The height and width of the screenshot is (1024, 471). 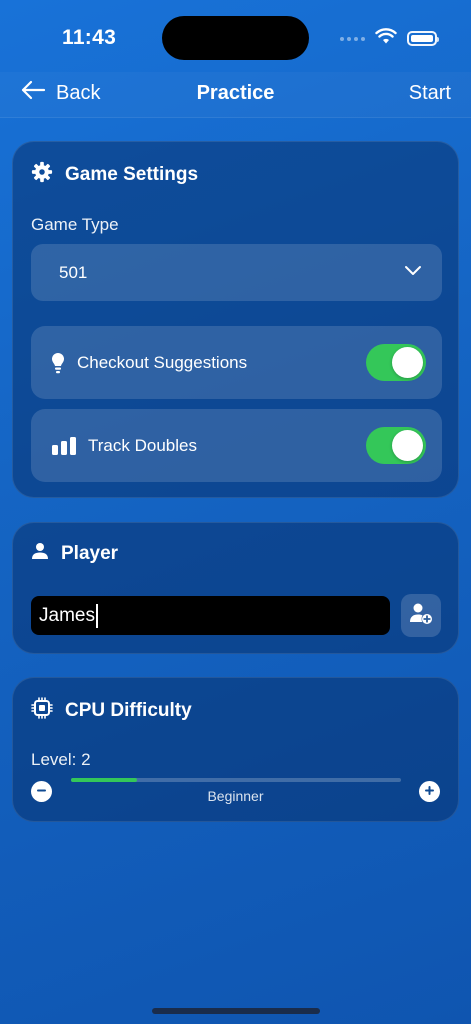 I want to click on navigation-bar: Back Practice Start, so click(x=235, y=95).